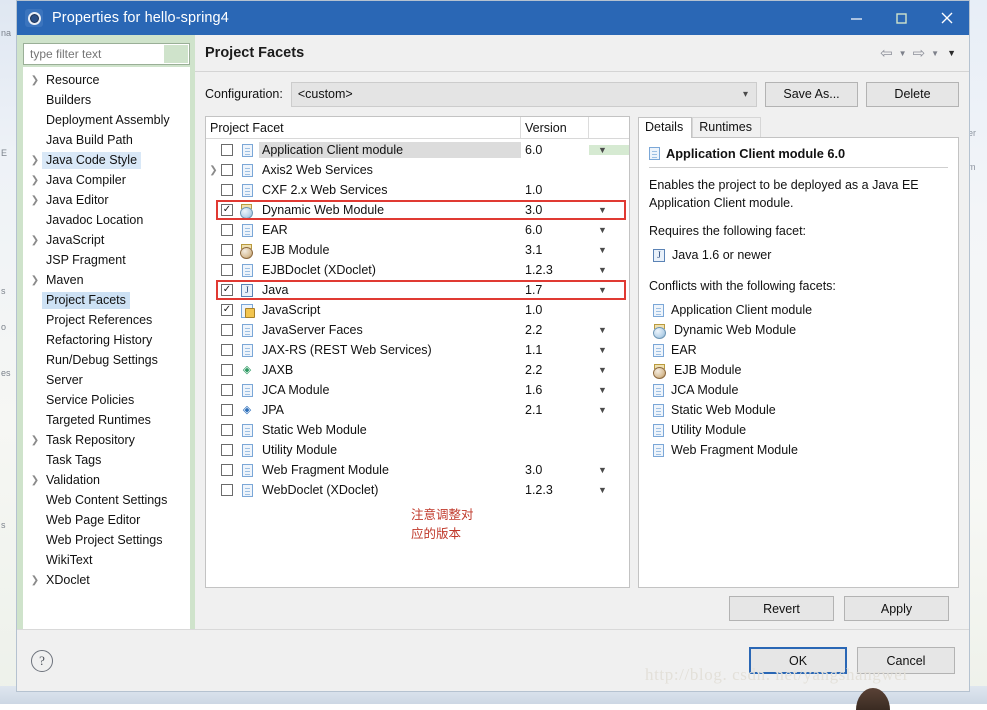 Image resolution: width=987 pixels, height=710 pixels. I want to click on table-row: JCA Module 1.6 ▼, so click(417, 390).